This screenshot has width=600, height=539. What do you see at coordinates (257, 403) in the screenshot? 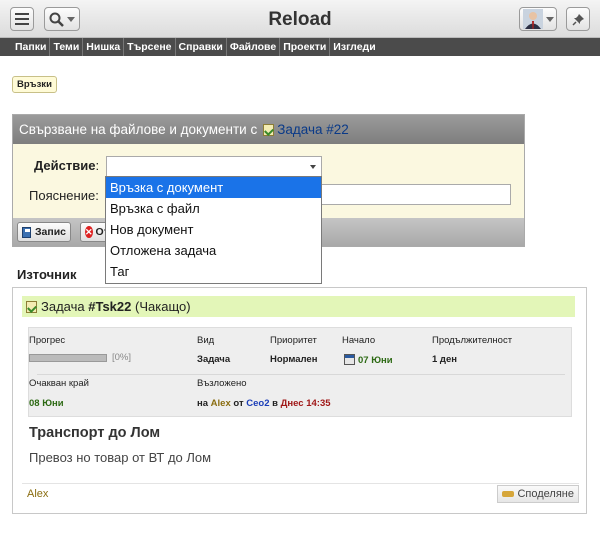
I see `assigner-name: Ceo2` at bounding box center [257, 403].